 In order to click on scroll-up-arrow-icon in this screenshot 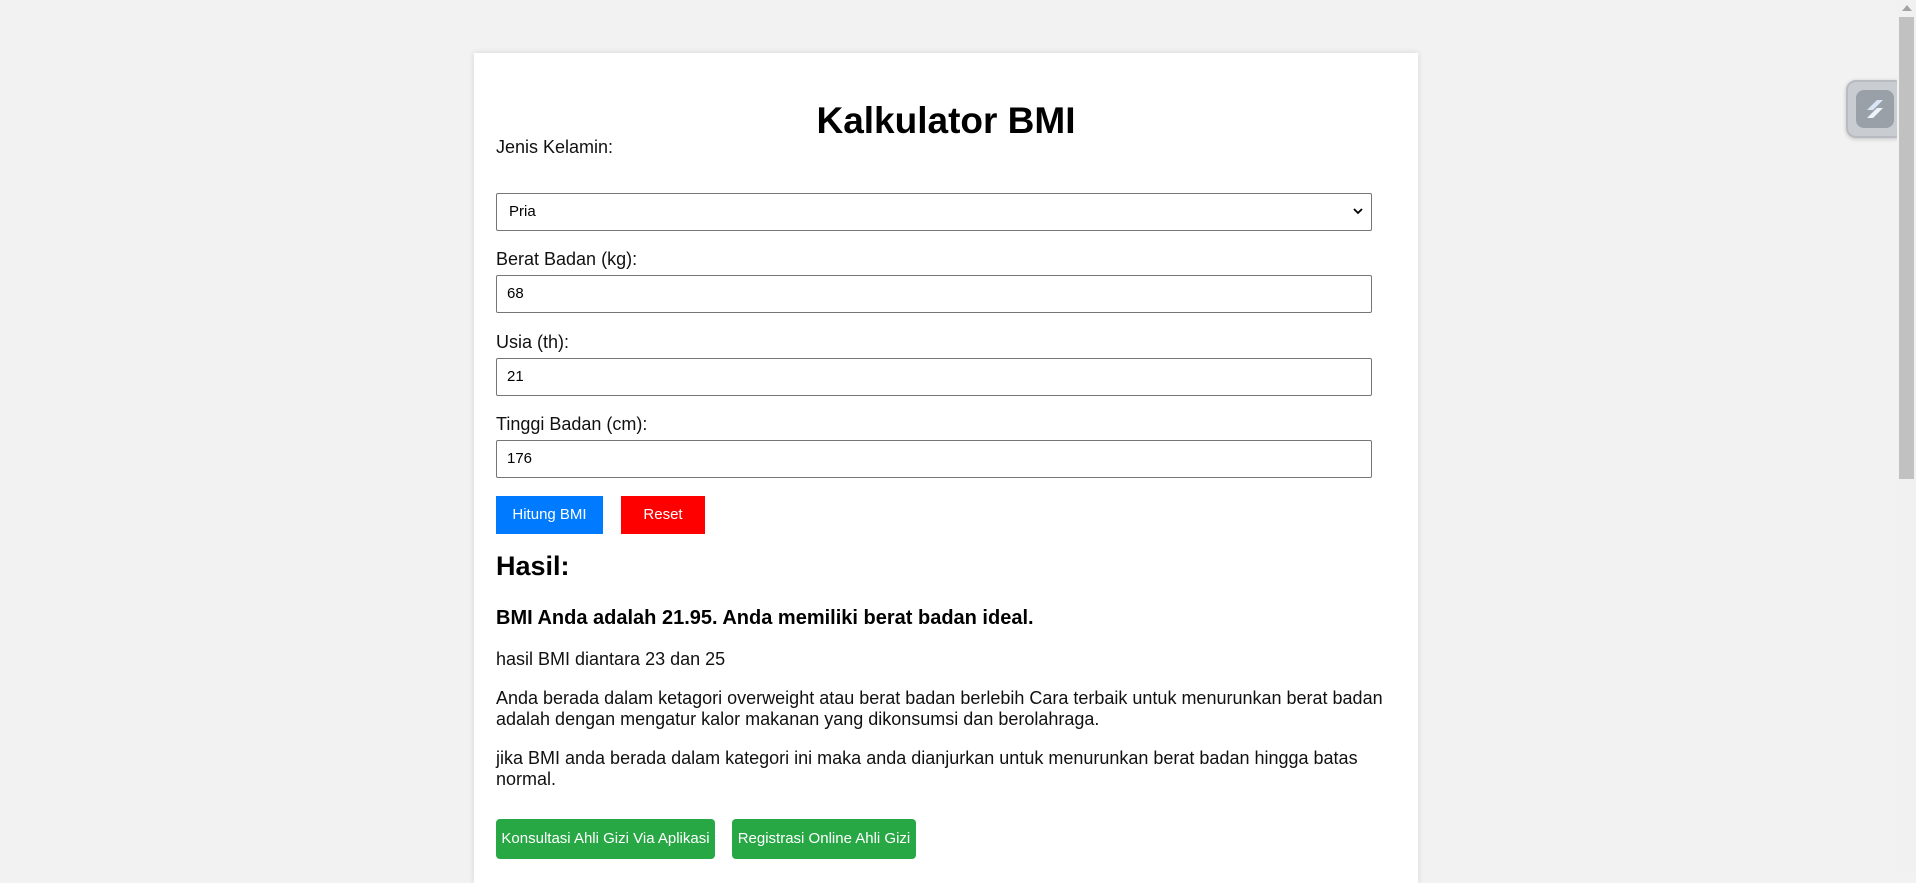, I will do `click(1907, 8)`.